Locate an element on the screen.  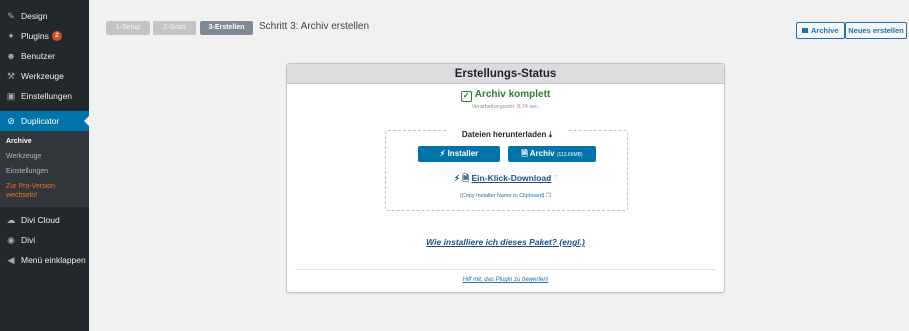
sidebar-item-label: Plugins is located at coordinates (35, 36).